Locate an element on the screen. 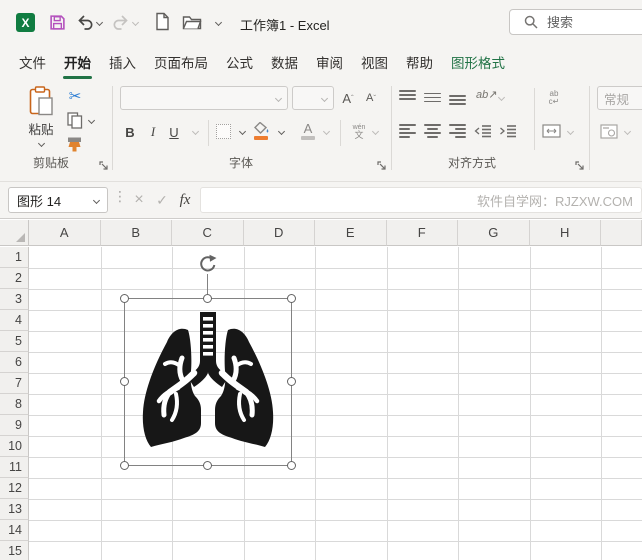 This screenshot has width=642, height=560. orientation-chevron-icon is located at coordinates (501, 97).